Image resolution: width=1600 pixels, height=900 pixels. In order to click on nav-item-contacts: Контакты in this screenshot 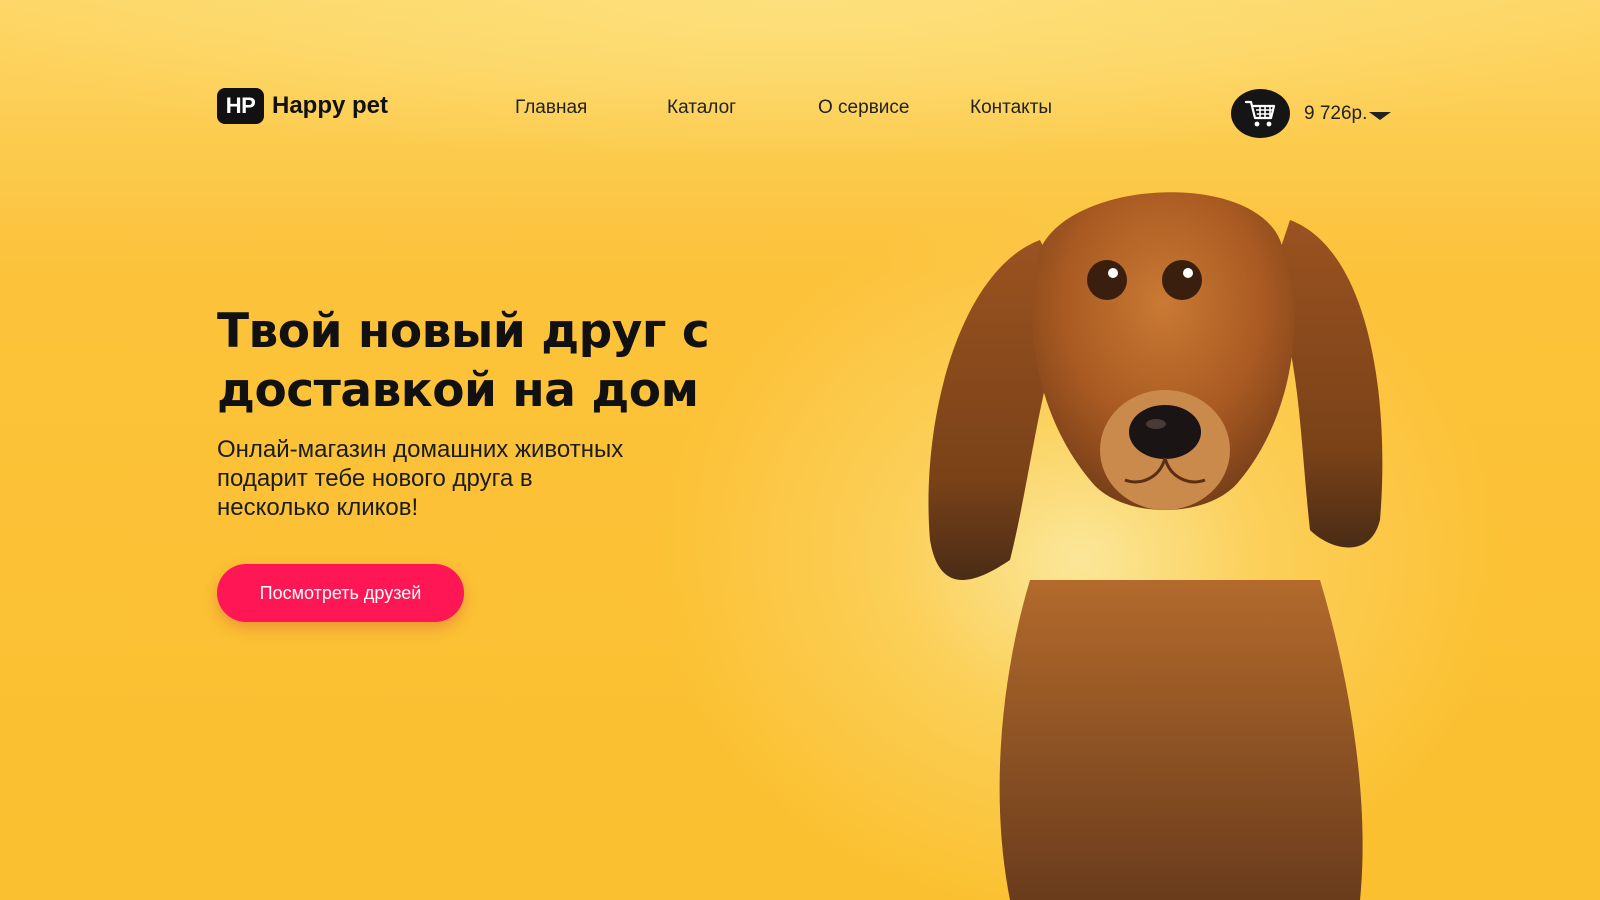, I will do `click(1011, 108)`.